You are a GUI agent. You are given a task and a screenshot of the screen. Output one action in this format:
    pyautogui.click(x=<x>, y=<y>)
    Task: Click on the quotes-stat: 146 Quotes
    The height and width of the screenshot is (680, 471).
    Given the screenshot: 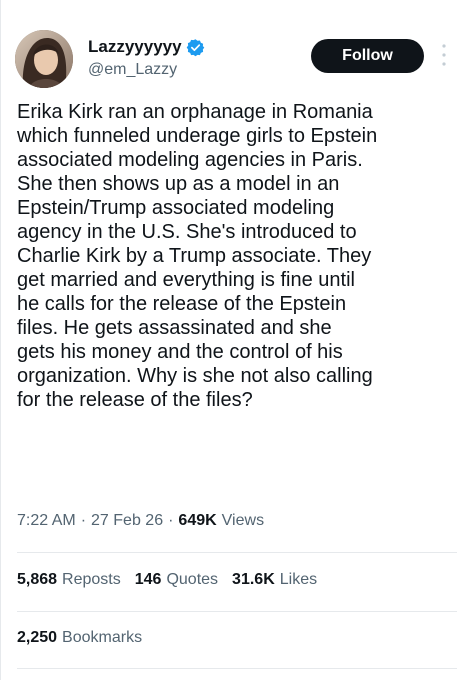 What is the action you would take?
    pyautogui.click(x=176, y=580)
    